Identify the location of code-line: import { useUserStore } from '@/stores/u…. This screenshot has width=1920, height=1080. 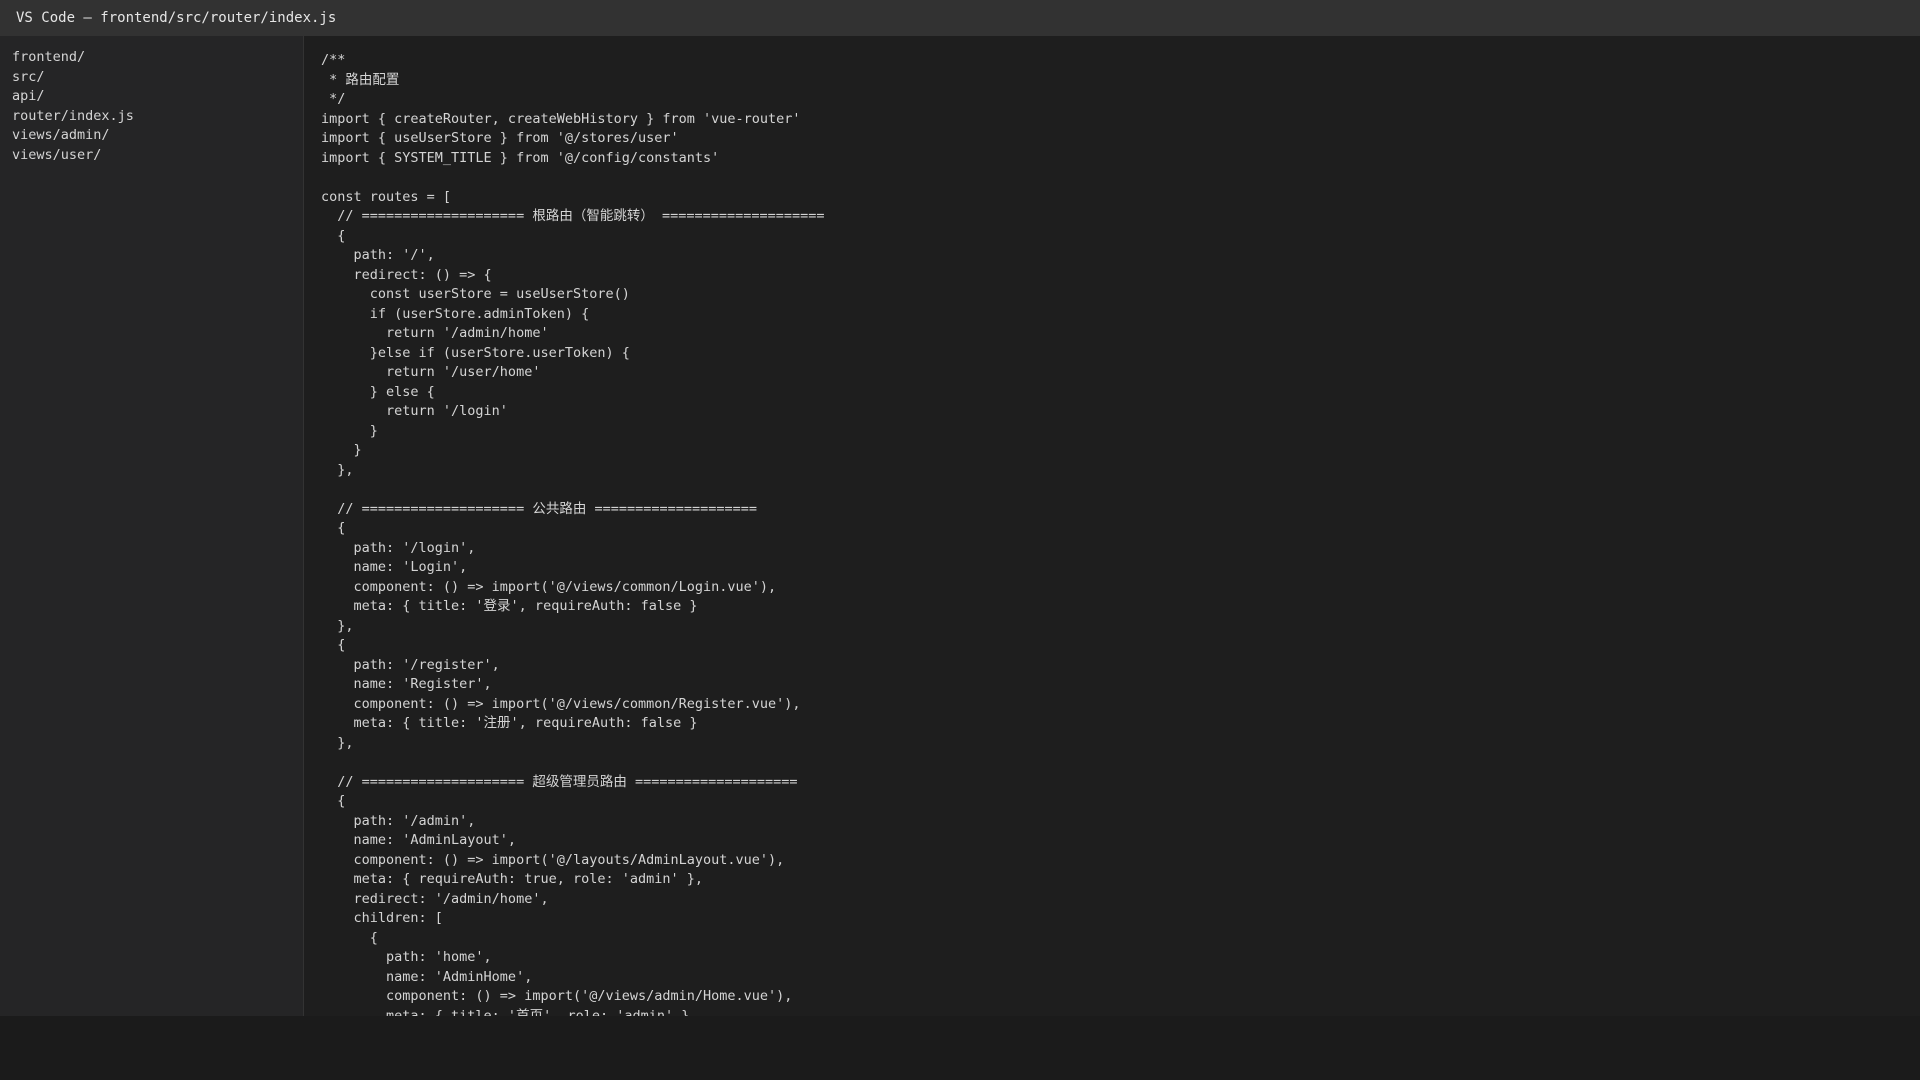
(500, 138).